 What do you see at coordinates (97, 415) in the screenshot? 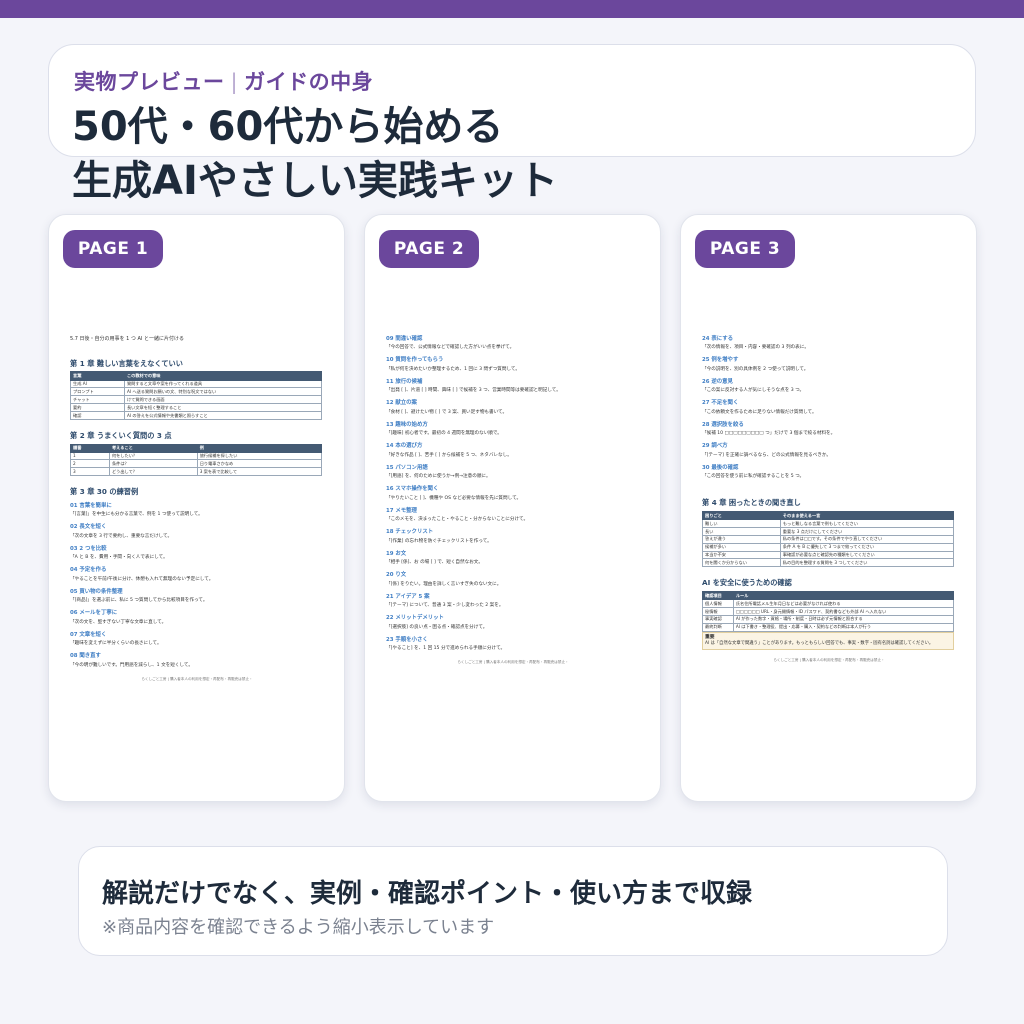
I see `table-cell: 確認` at bounding box center [97, 415].